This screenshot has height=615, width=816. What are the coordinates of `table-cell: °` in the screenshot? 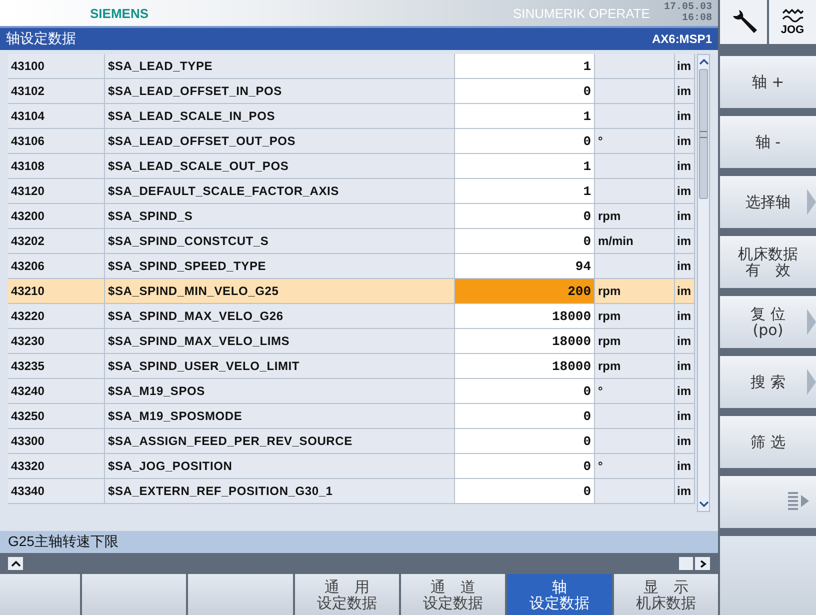 It's located at (635, 466).